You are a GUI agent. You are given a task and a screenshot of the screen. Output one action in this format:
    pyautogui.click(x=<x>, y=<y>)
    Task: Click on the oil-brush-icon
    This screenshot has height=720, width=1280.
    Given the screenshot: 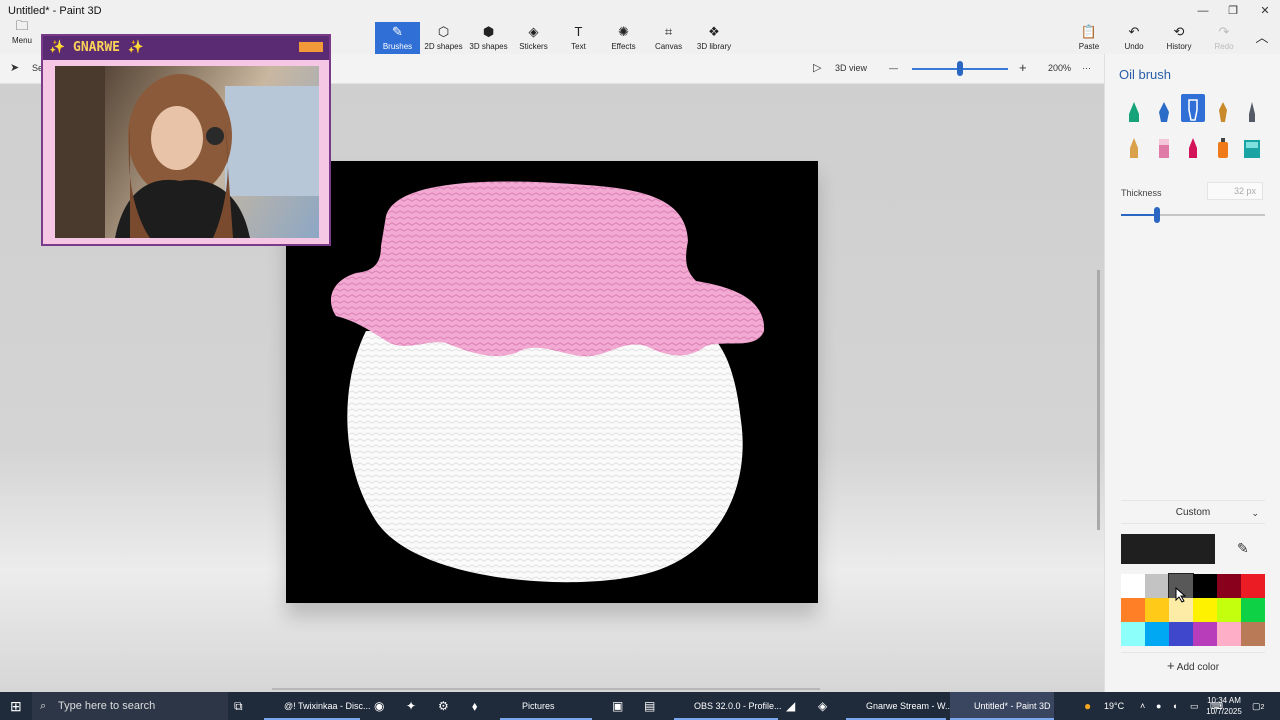 What is the action you would take?
    pyautogui.click(x=1193, y=110)
    